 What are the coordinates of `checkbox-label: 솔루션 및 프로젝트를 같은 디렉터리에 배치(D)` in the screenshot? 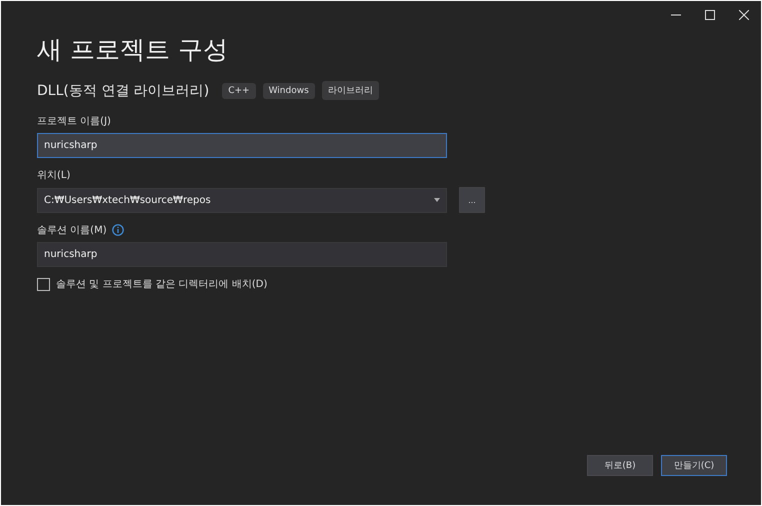 It's located at (162, 284).